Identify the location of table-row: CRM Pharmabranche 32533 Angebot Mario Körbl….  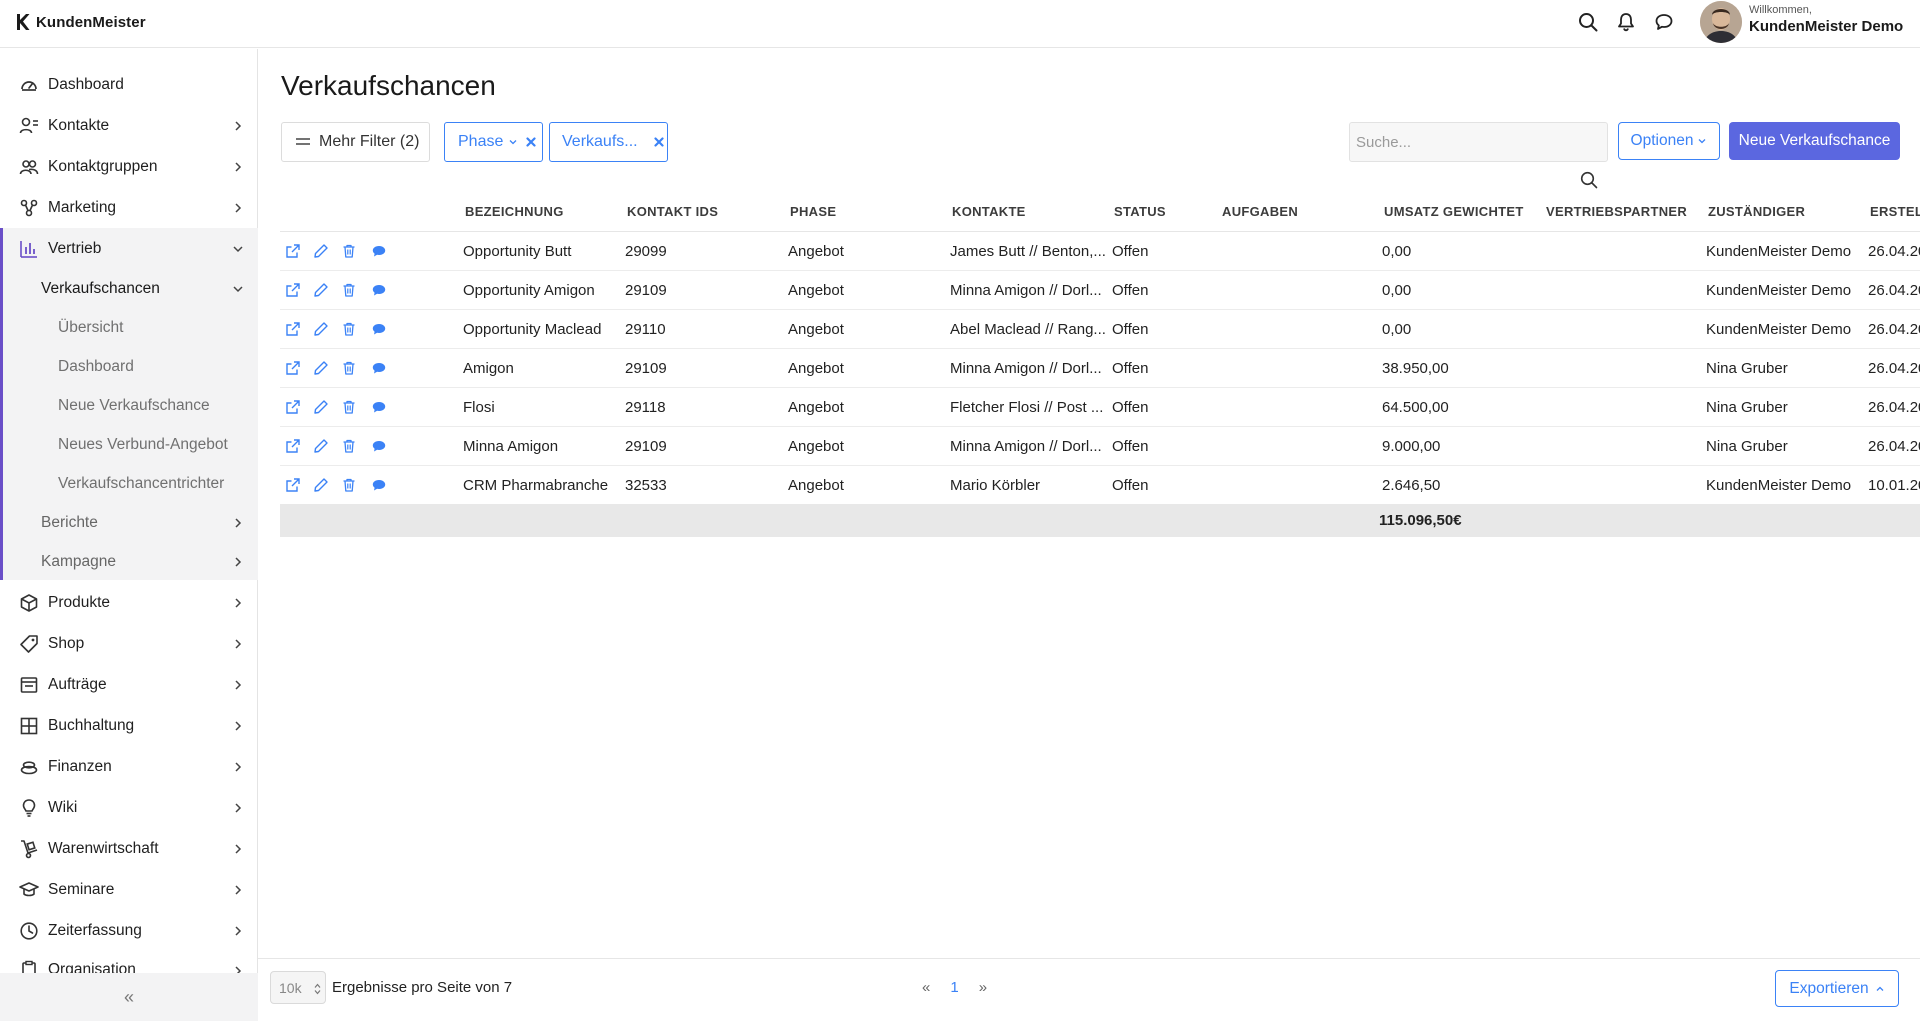
(1100, 485).